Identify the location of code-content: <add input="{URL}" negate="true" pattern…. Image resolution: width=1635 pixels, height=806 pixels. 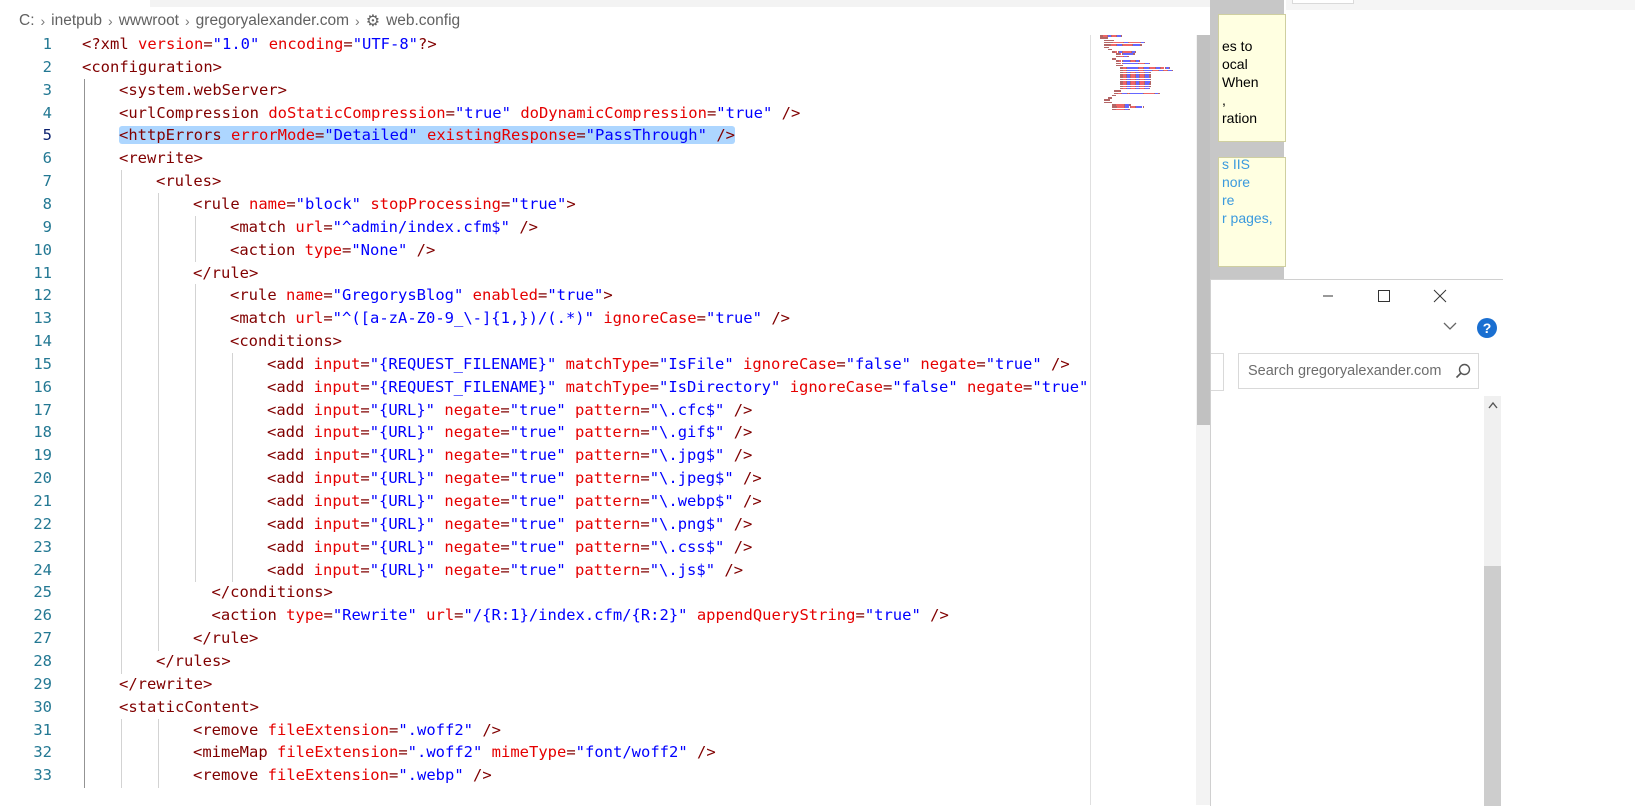
(505, 571).